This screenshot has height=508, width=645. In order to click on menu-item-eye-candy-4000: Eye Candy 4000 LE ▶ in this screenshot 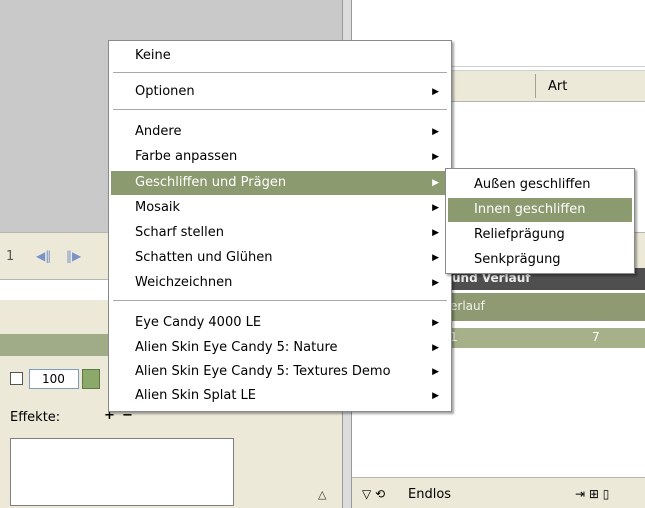, I will do `click(280, 323)`.